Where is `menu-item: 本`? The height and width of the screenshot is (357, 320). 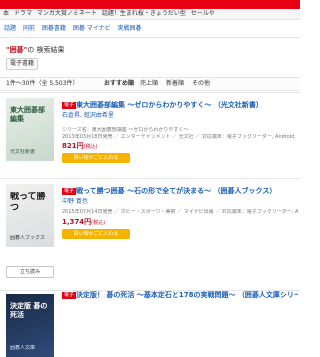 menu-item: 本 is located at coordinates (6, 13).